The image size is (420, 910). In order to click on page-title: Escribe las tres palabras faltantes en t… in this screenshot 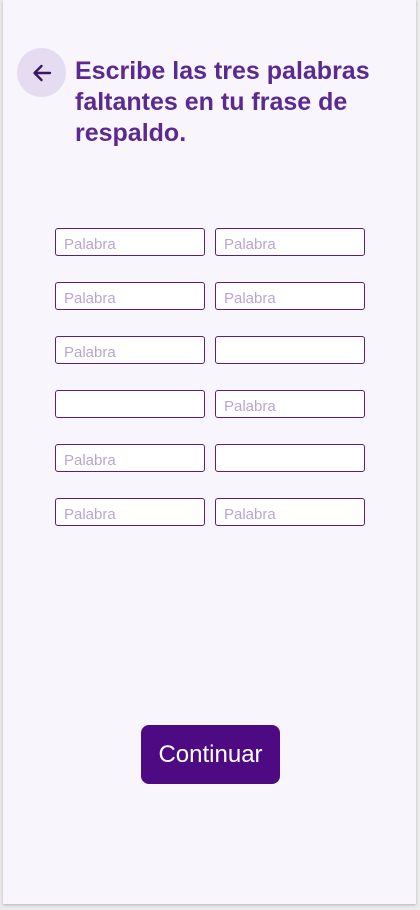, I will do `click(222, 102)`.